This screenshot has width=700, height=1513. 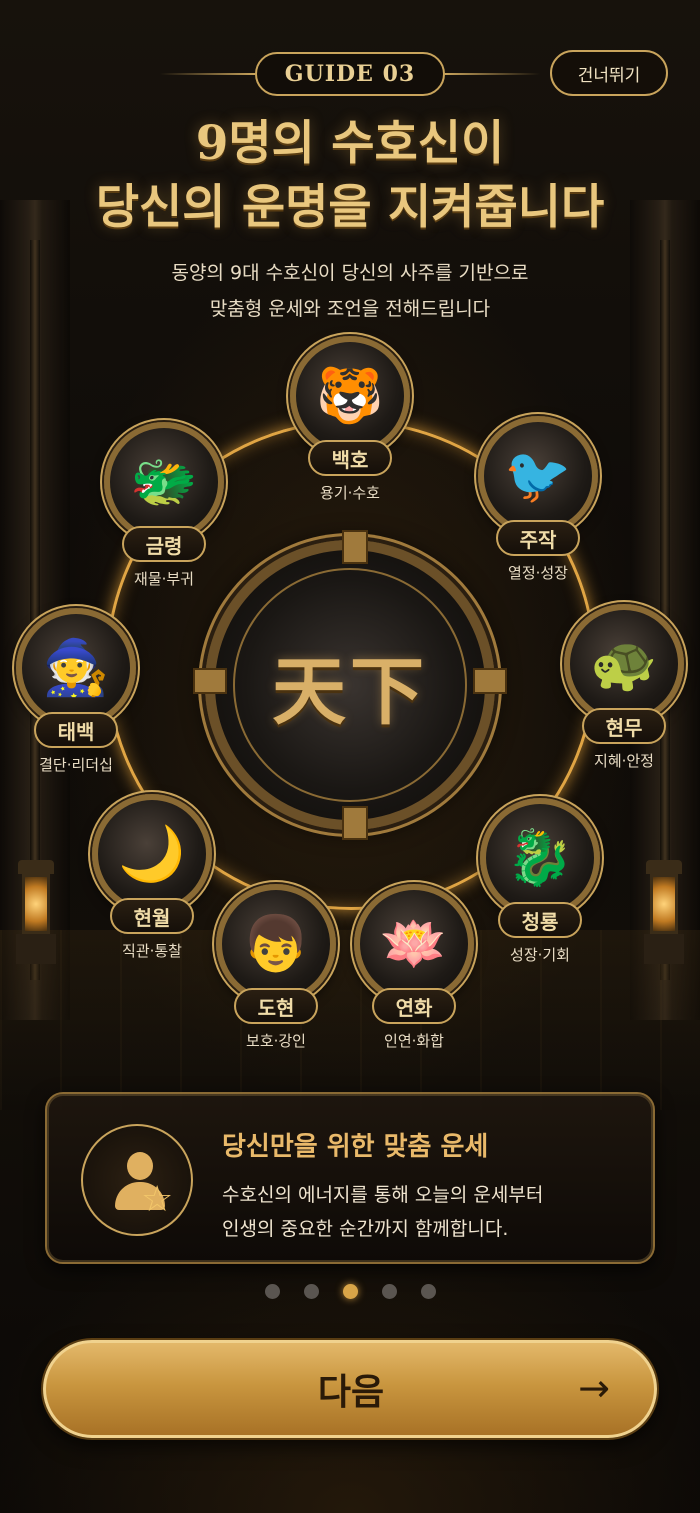 What do you see at coordinates (350, 273) in the screenshot?
I see `subtitle-line-1: 동양의 9대 수호신이 당신의 사주를 기반으로` at bounding box center [350, 273].